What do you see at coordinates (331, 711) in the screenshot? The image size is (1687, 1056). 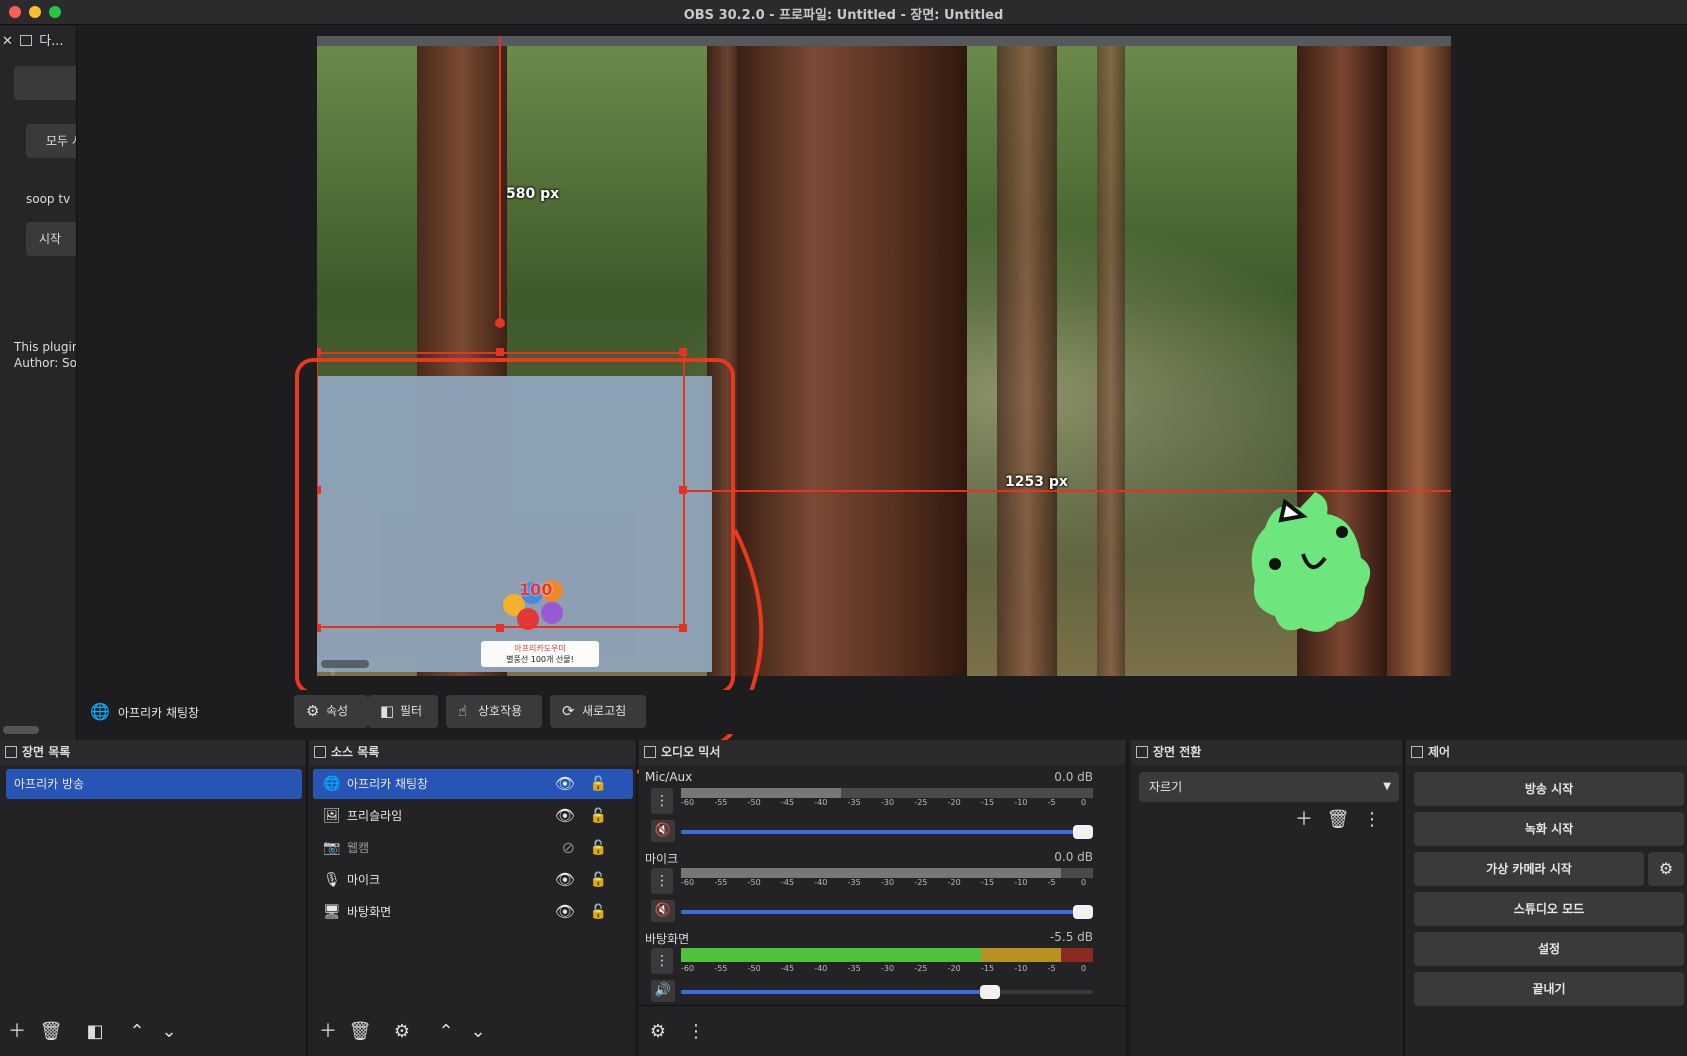 I see `properties-button: ⚙ 속성` at bounding box center [331, 711].